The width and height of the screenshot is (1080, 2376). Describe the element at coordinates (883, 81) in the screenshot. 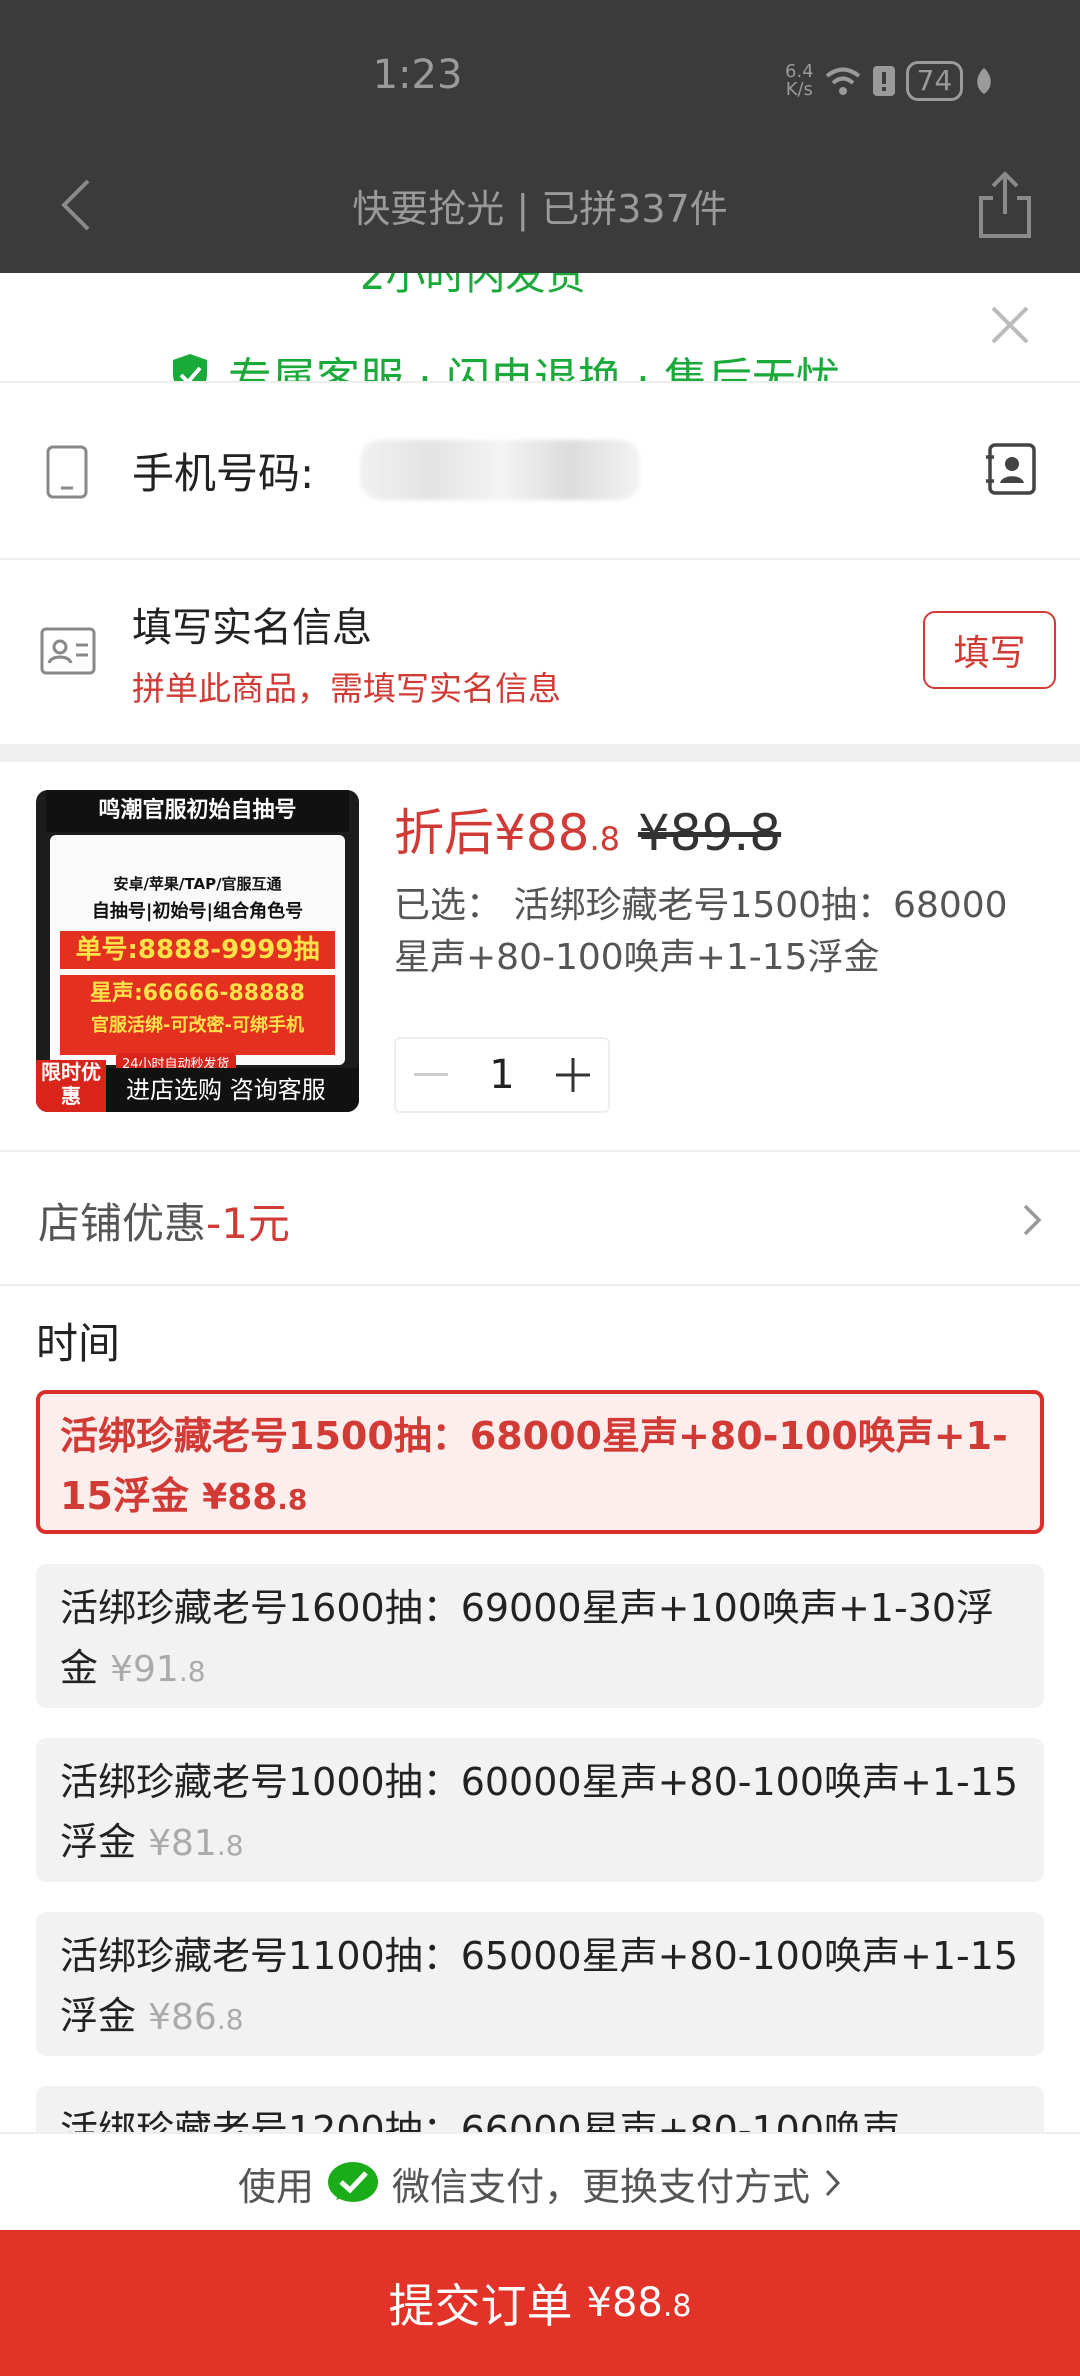

I see `alert-icon` at that location.